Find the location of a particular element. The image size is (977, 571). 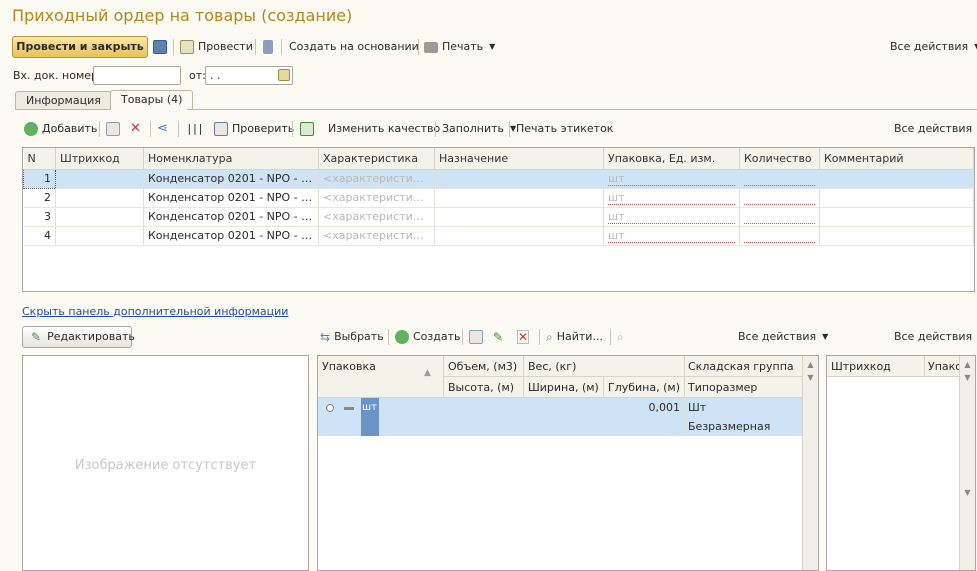

fill-menu: Заполнить ▼ is located at coordinates (479, 129).